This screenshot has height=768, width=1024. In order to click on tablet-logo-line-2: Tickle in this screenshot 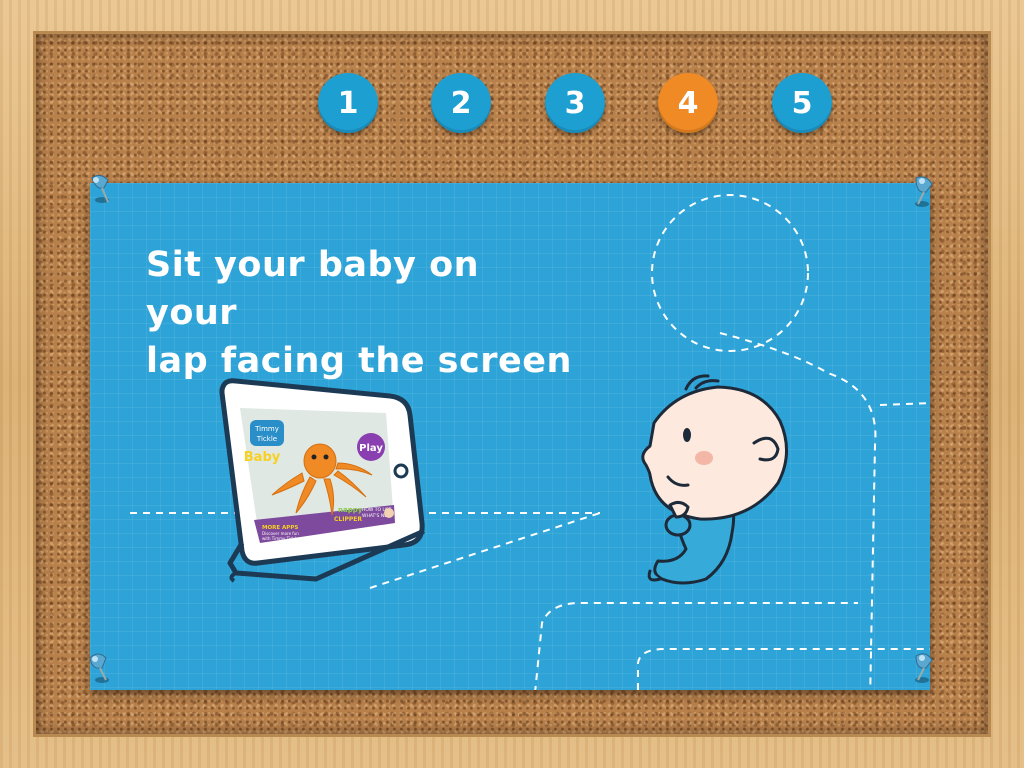, I will do `click(266, 439)`.